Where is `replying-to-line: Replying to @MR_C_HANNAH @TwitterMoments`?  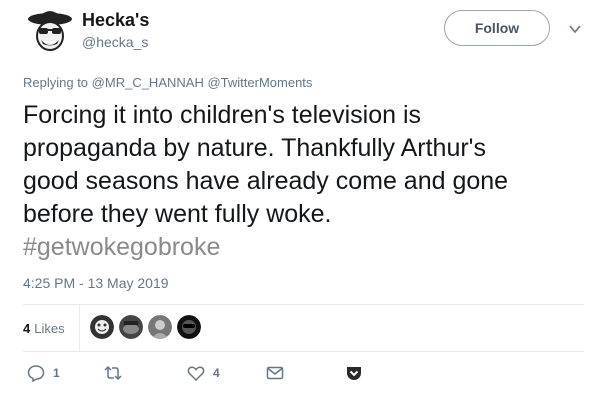 replying-to-line: Replying to @MR_C_HANNAH @TwitterMoments is located at coordinates (167, 82).